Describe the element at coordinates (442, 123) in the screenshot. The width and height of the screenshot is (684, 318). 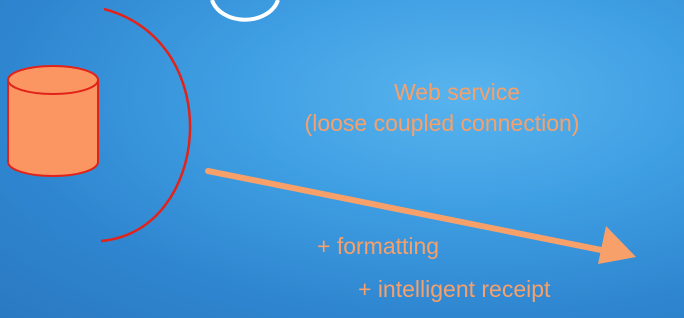
I see `service-subtitle: (loose coupled connection)` at that location.